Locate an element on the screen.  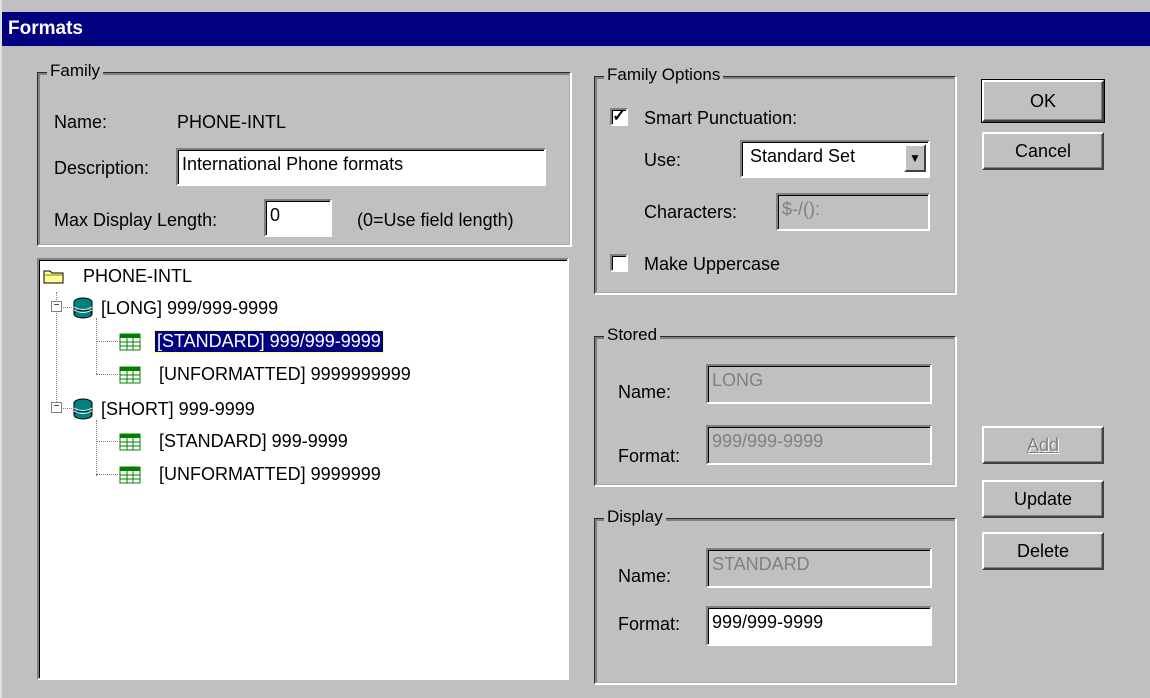
use-label: Use: is located at coordinates (663, 160).